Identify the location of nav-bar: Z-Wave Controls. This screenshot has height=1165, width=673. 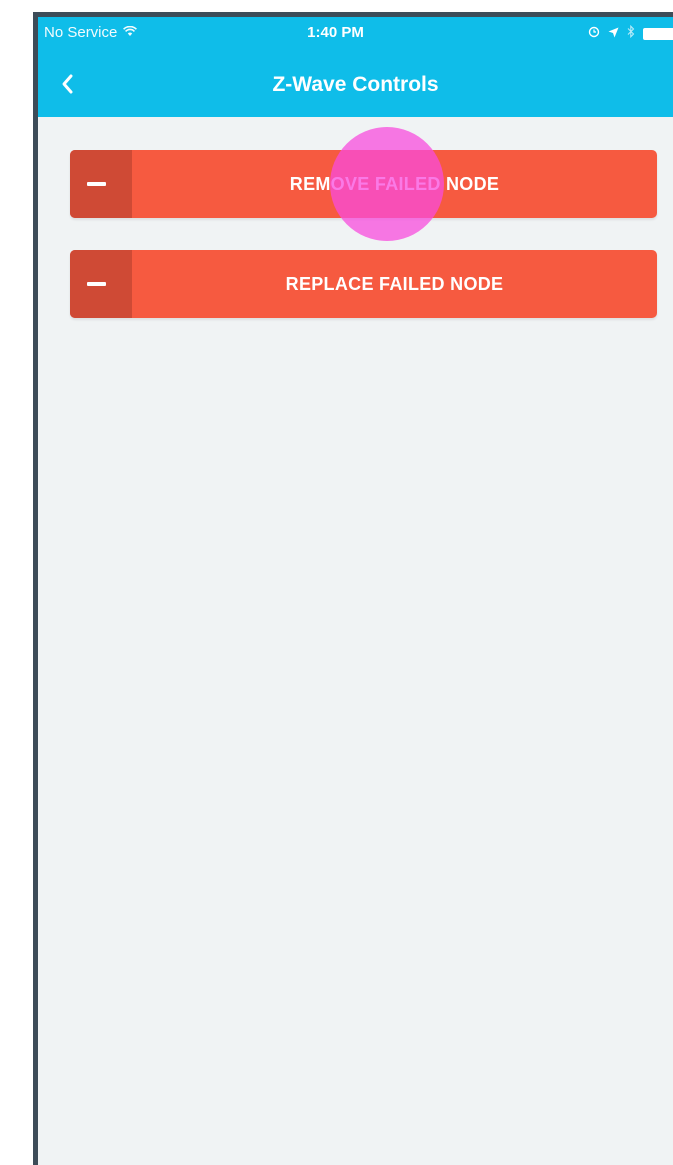
(355, 87).